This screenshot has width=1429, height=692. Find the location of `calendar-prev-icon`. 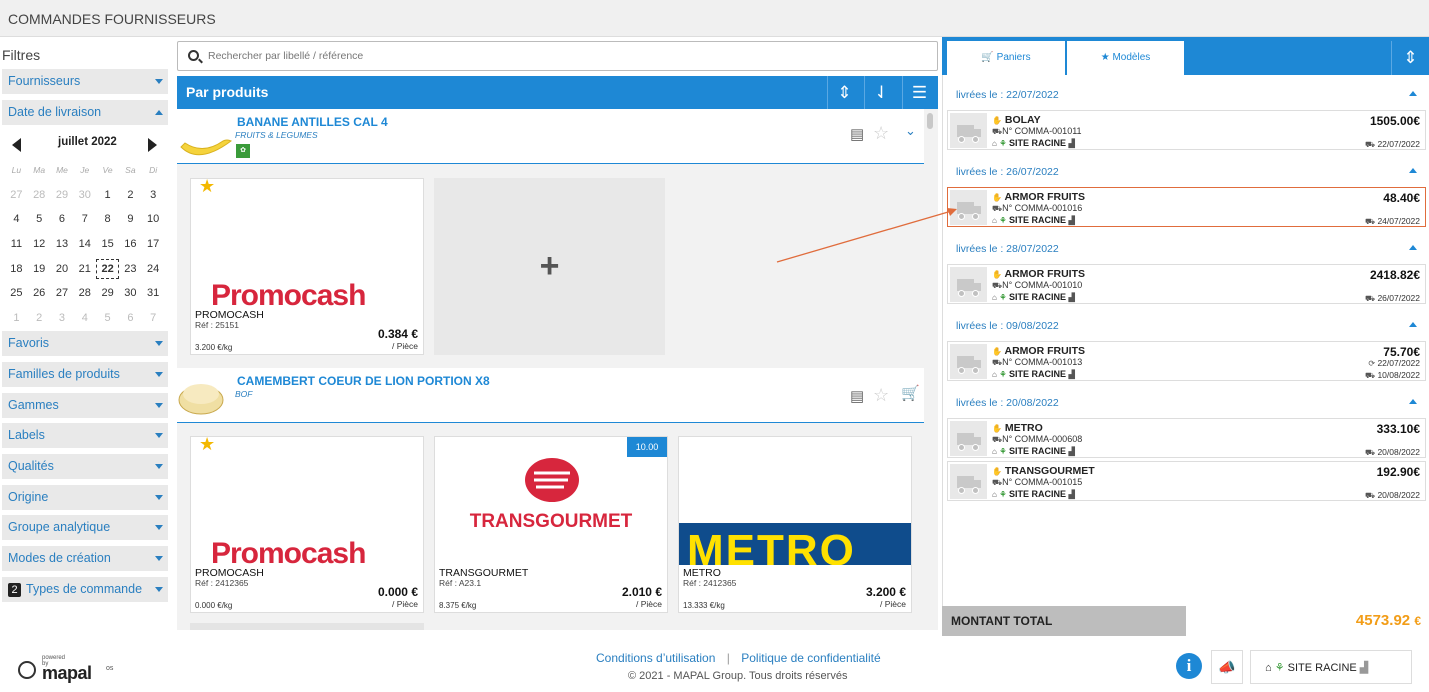

calendar-prev-icon is located at coordinates (16, 145).